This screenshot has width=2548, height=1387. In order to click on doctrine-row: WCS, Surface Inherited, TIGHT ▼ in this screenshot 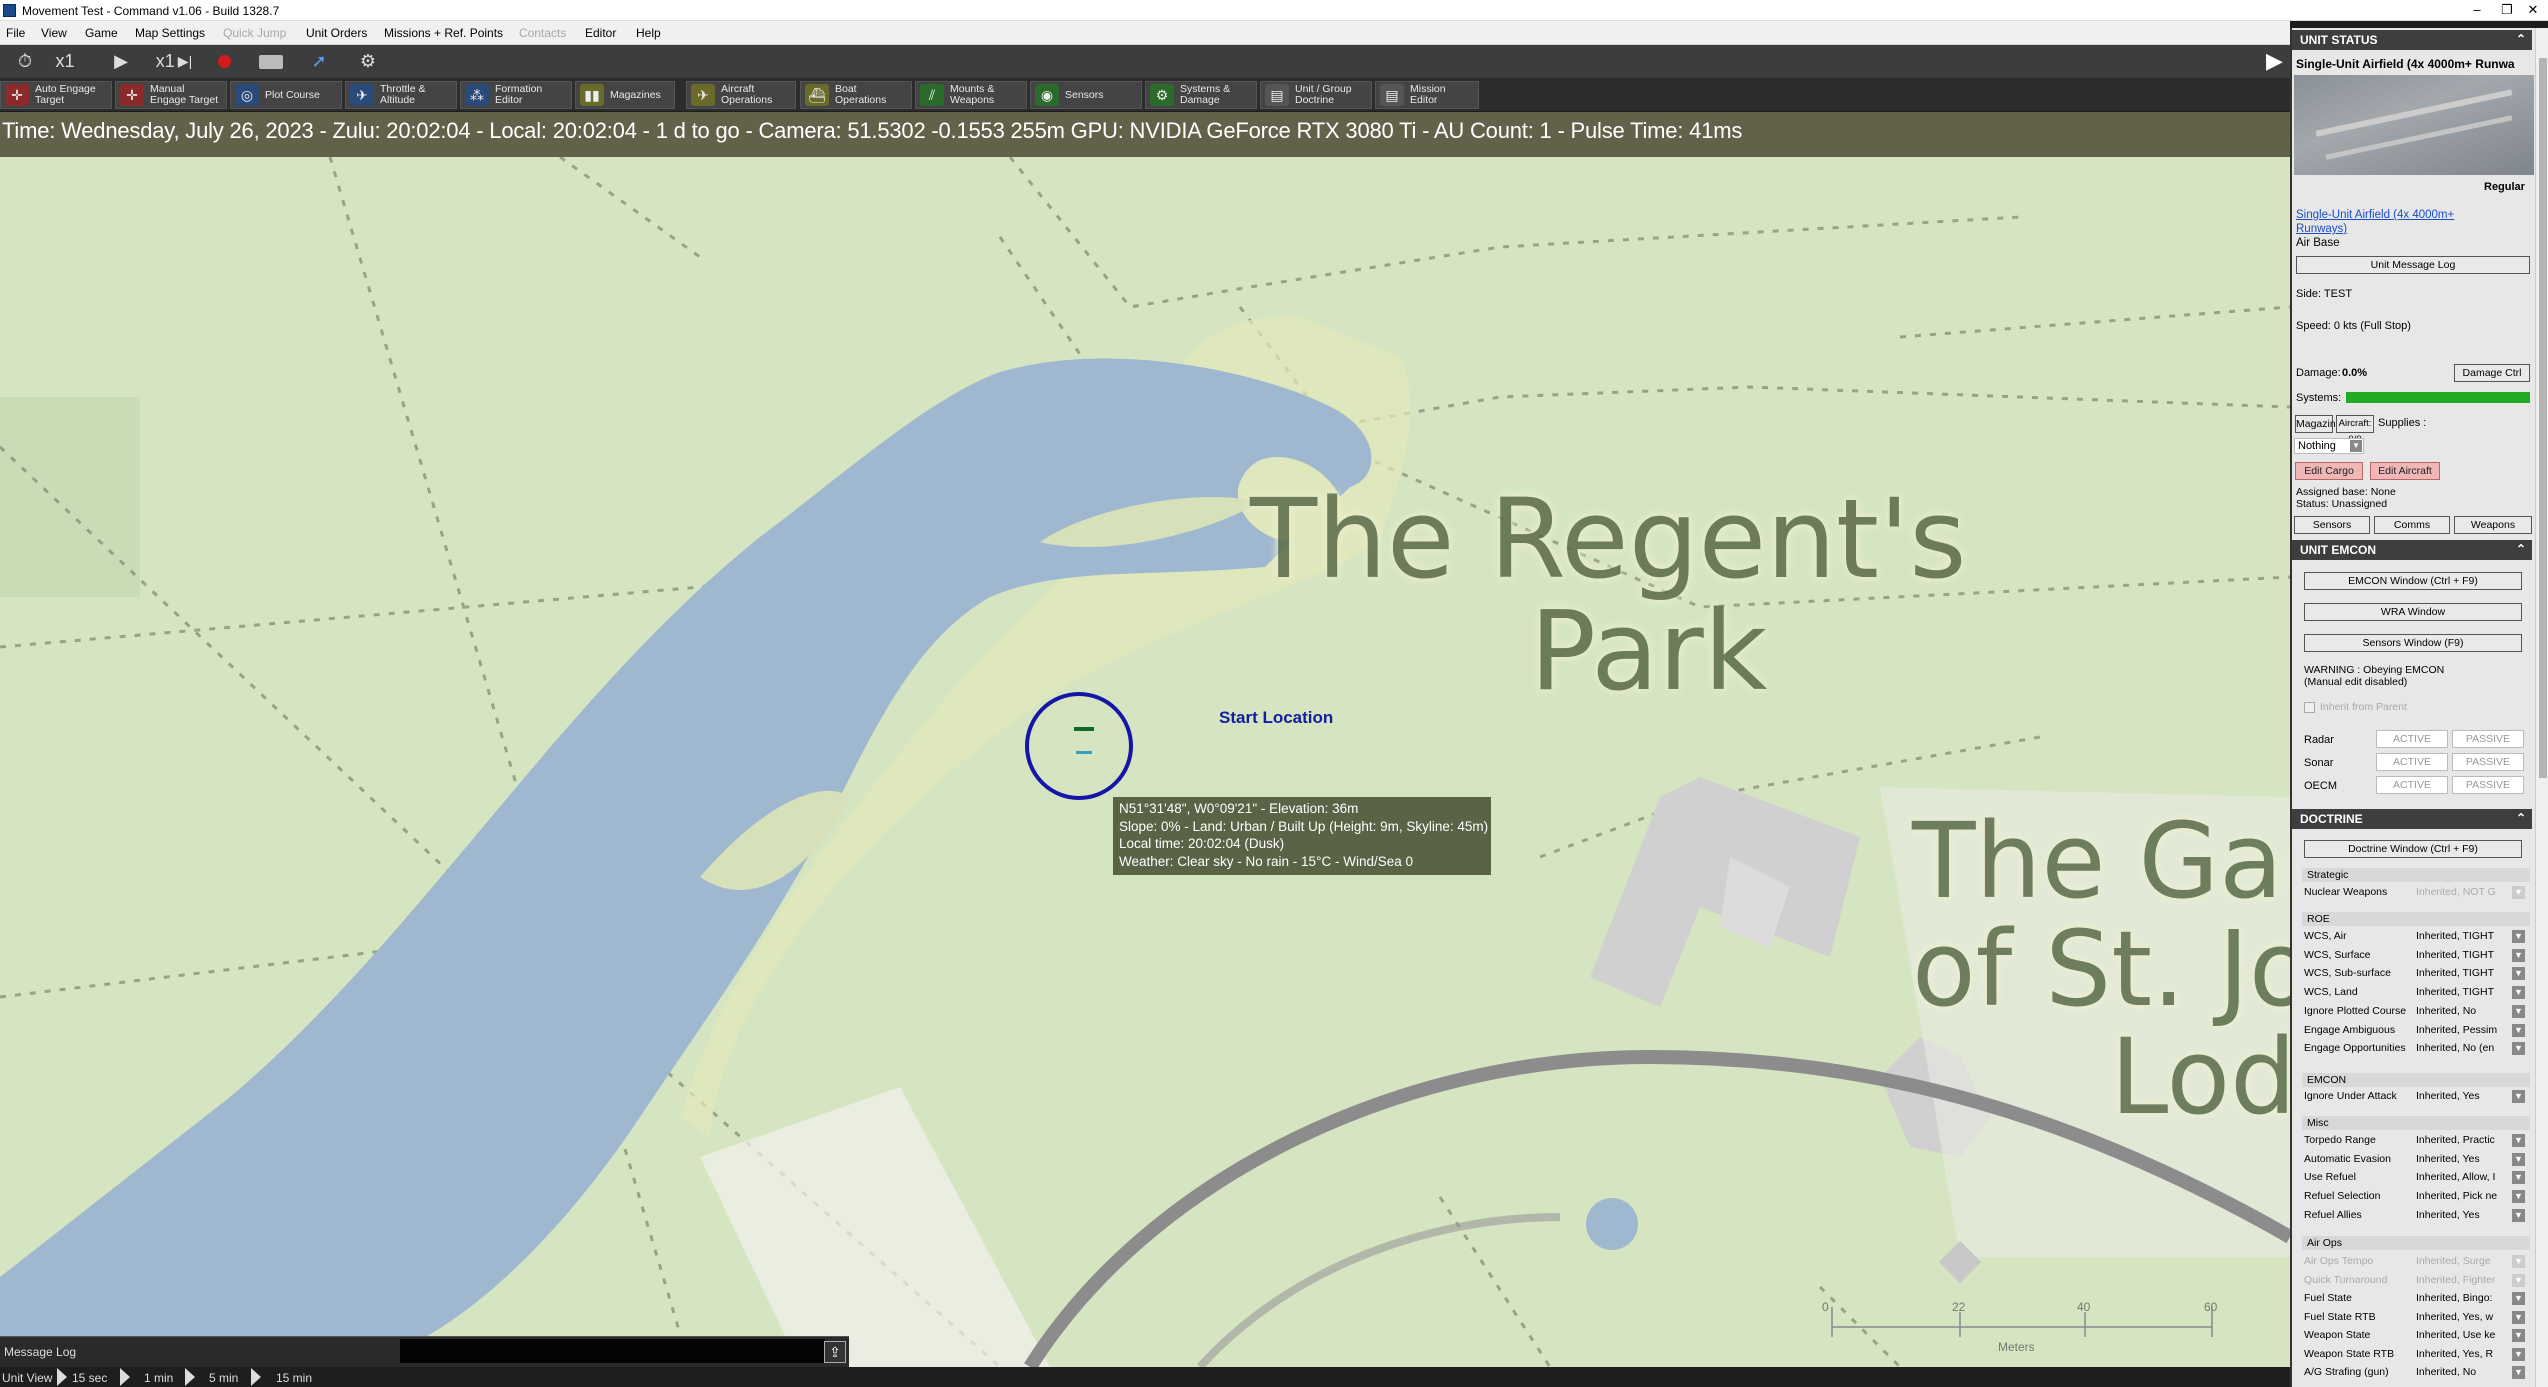, I will do `click(2415, 955)`.